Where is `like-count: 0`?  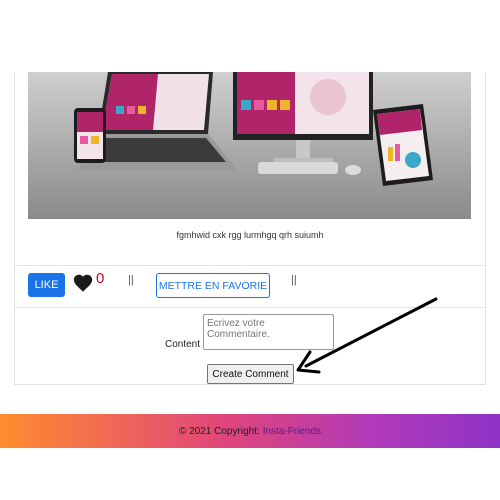
like-count: 0 is located at coordinates (100, 278).